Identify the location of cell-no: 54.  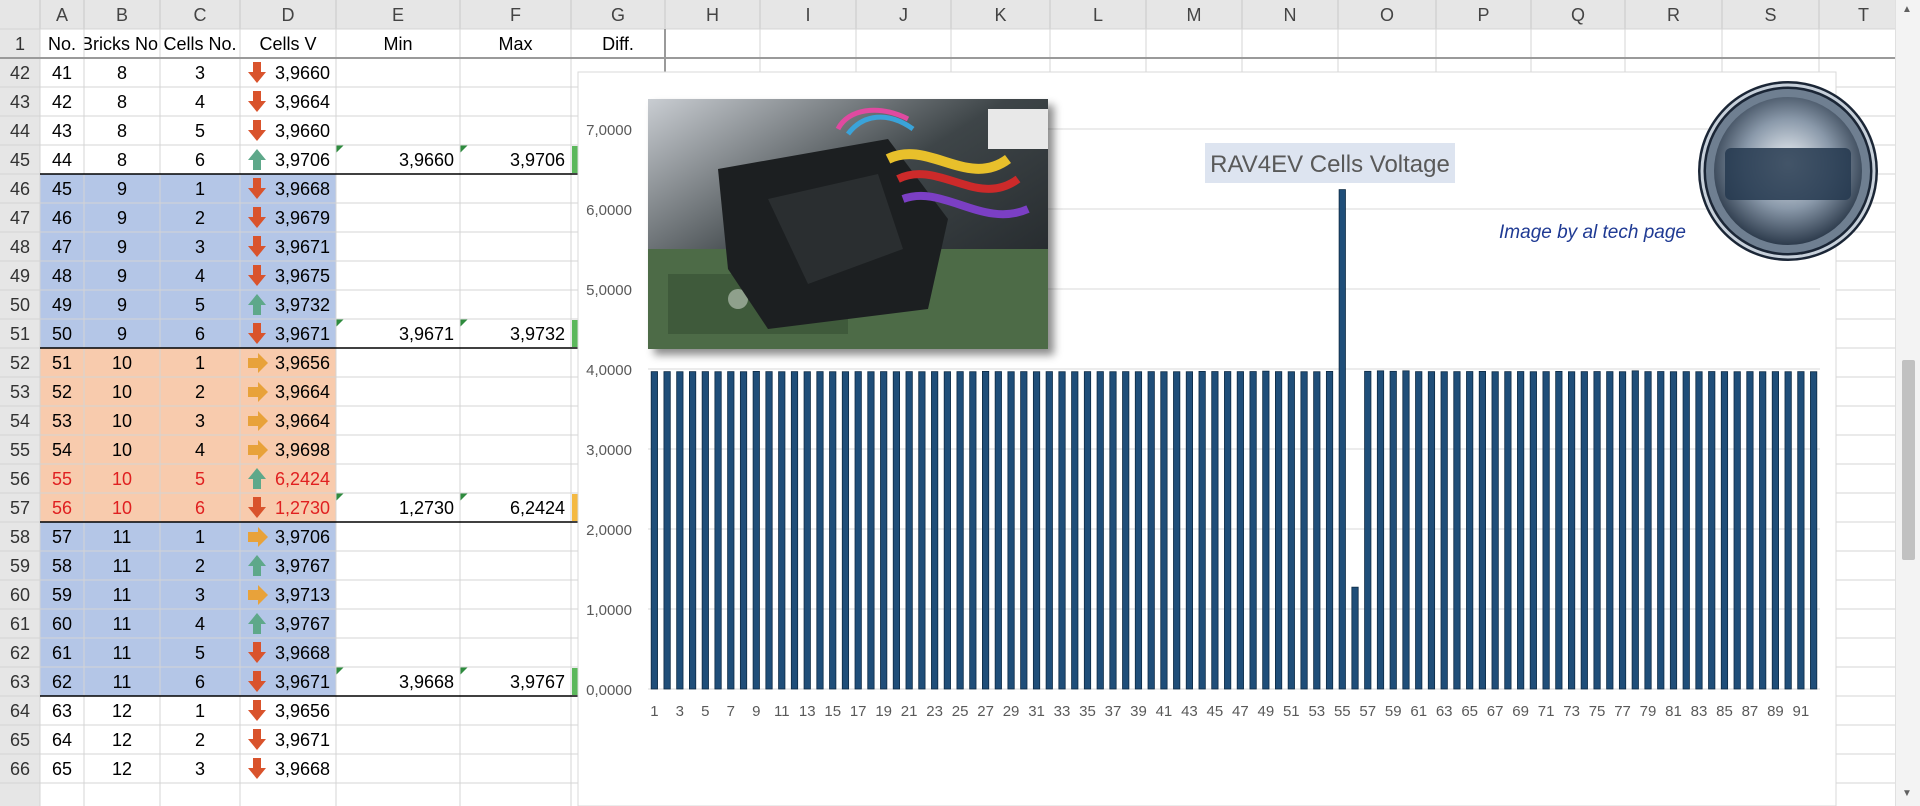
(62, 450).